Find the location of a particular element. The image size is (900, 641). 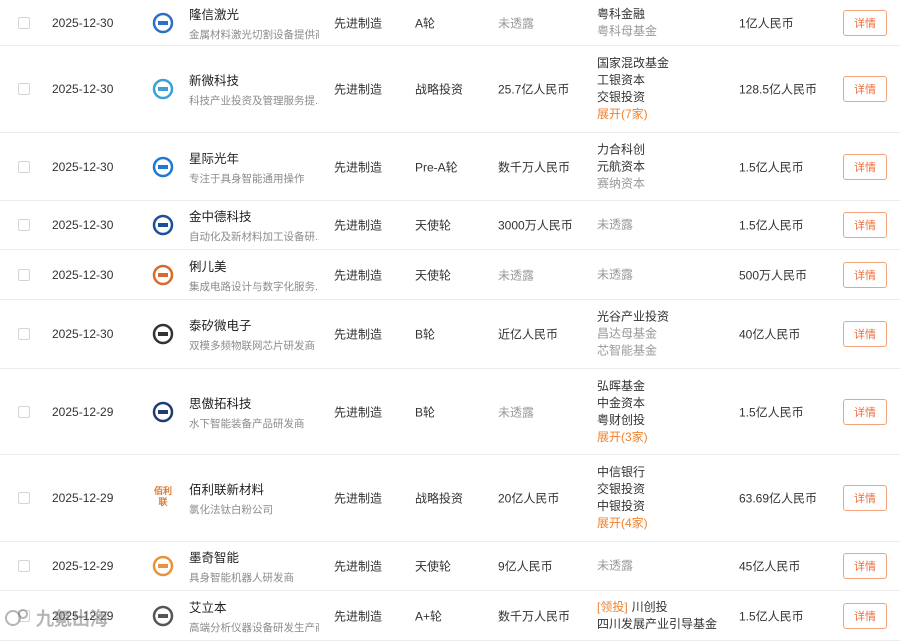

company-logo-icon is located at coordinates (163, 334).